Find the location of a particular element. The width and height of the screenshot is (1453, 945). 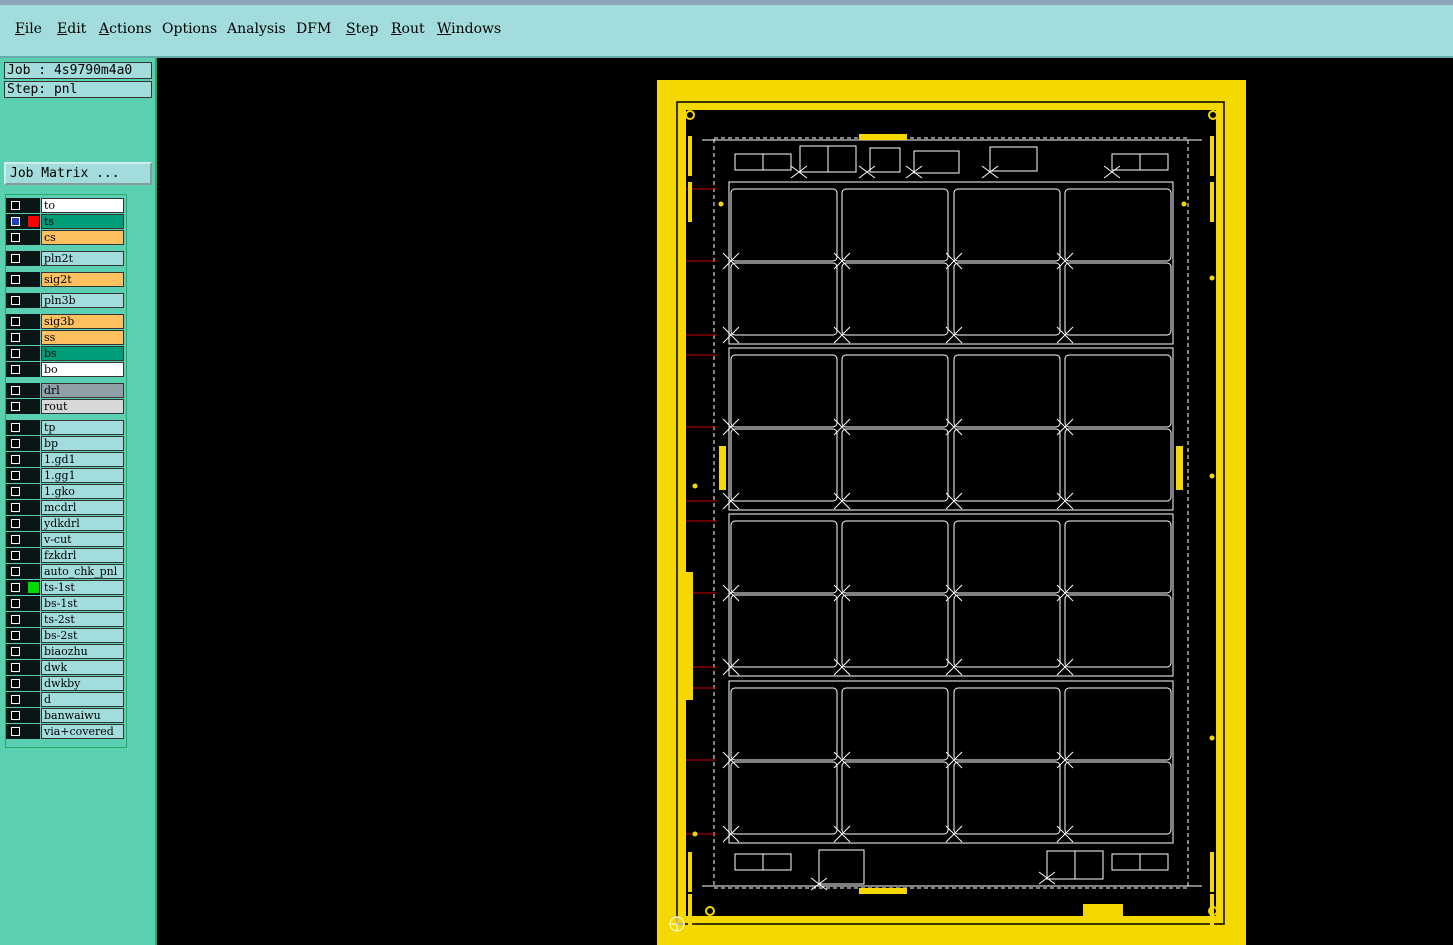

menu-step: Step is located at coordinates (362, 29).